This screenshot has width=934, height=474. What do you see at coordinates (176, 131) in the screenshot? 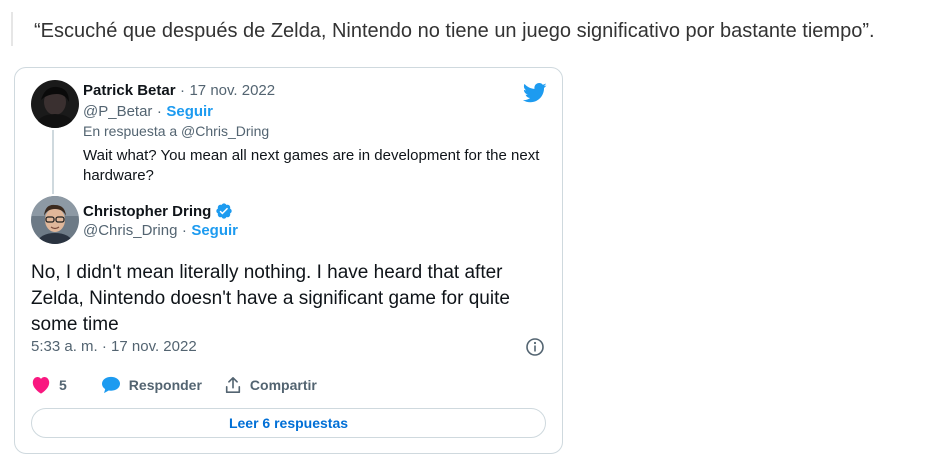
I see `reply-to-label: En respuesta a @Chris_Dring` at bounding box center [176, 131].